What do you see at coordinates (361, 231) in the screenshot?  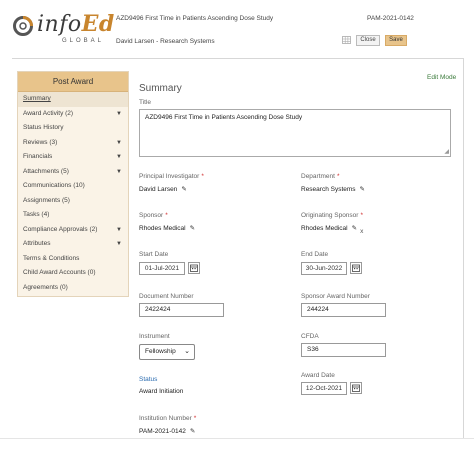 I see `clear-icon: x` at bounding box center [361, 231].